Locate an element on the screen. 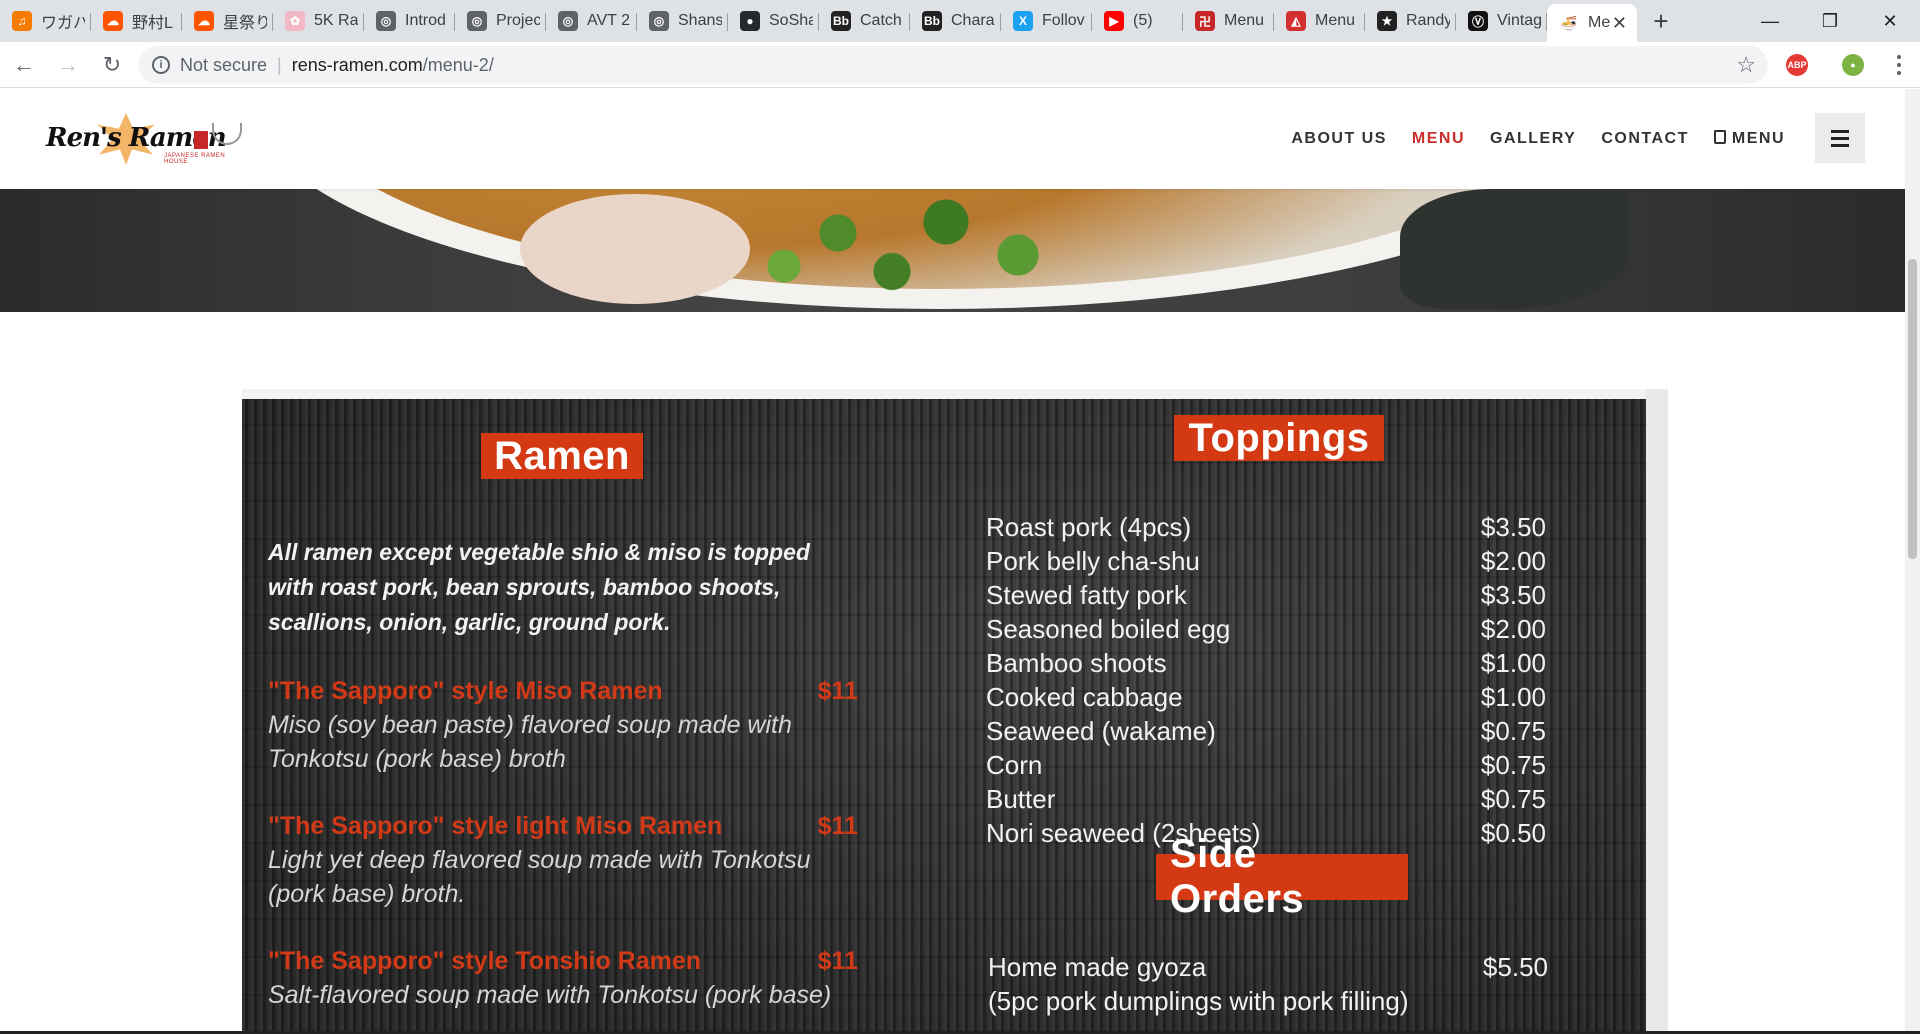 This screenshot has width=1920, height=1034. restaurant-icon: ◭ is located at coordinates (1296, 21).